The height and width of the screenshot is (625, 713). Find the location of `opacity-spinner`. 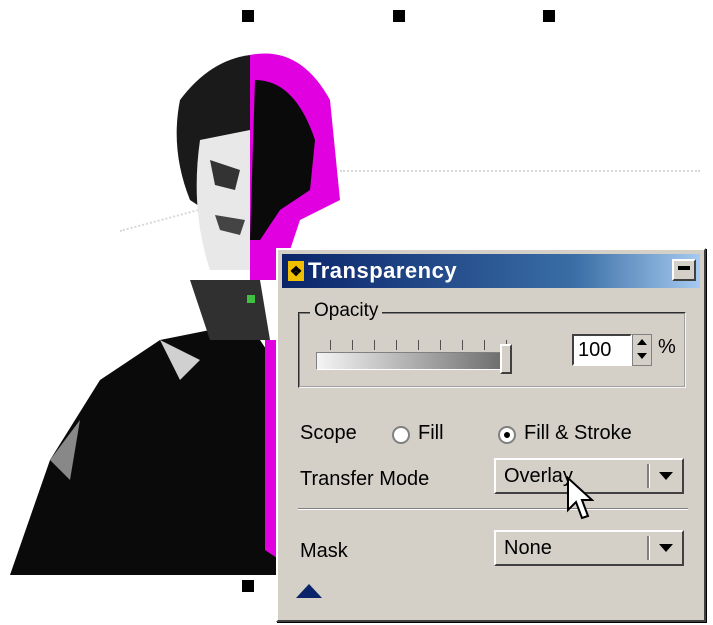

opacity-spinner is located at coordinates (642, 350).